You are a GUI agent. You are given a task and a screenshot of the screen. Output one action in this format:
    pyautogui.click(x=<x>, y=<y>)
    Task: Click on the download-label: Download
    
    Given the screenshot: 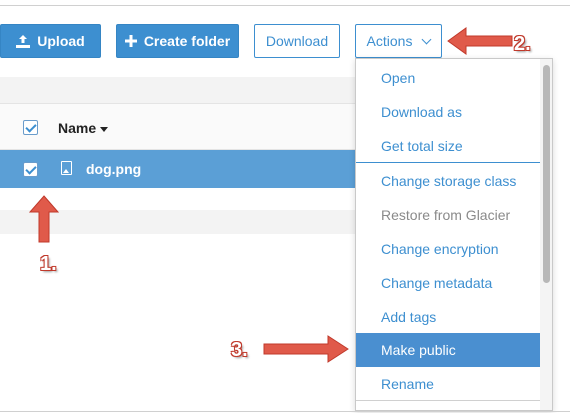 What is the action you would take?
    pyautogui.click(x=297, y=41)
    